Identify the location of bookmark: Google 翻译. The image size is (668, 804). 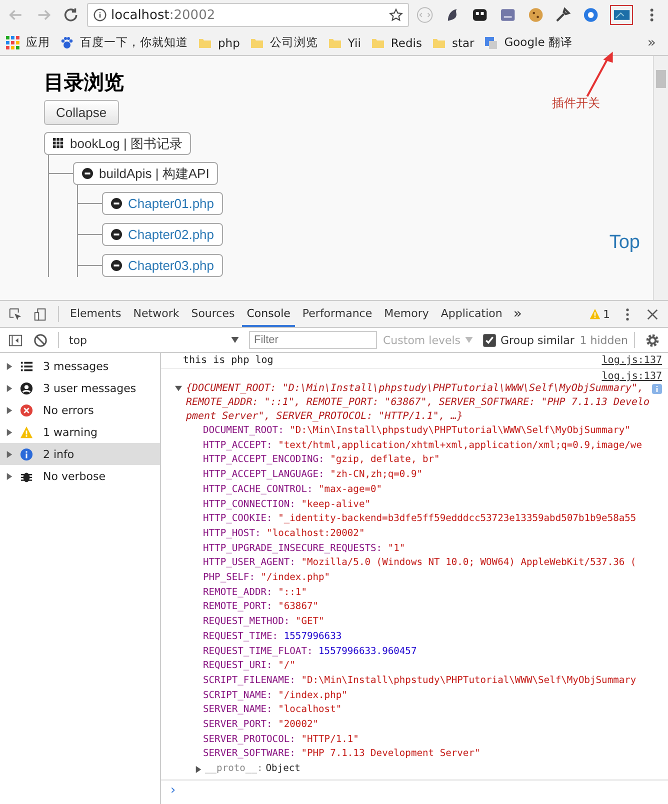
(528, 42).